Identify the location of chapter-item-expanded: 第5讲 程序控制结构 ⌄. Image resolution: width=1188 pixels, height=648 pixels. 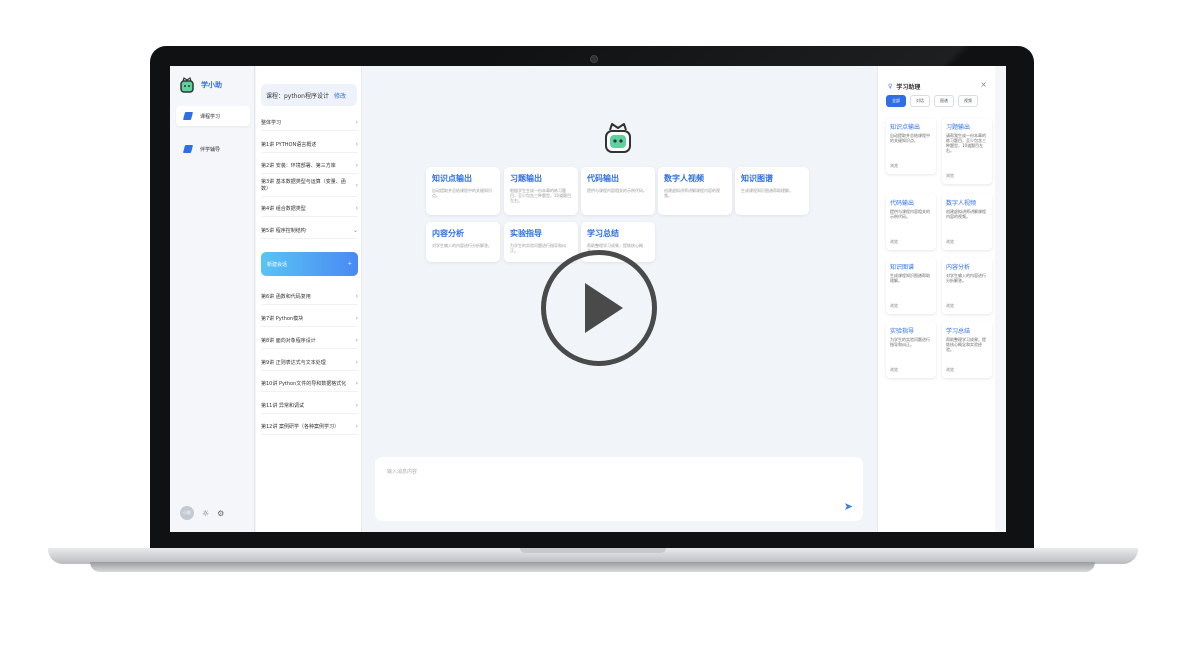
(309, 233).